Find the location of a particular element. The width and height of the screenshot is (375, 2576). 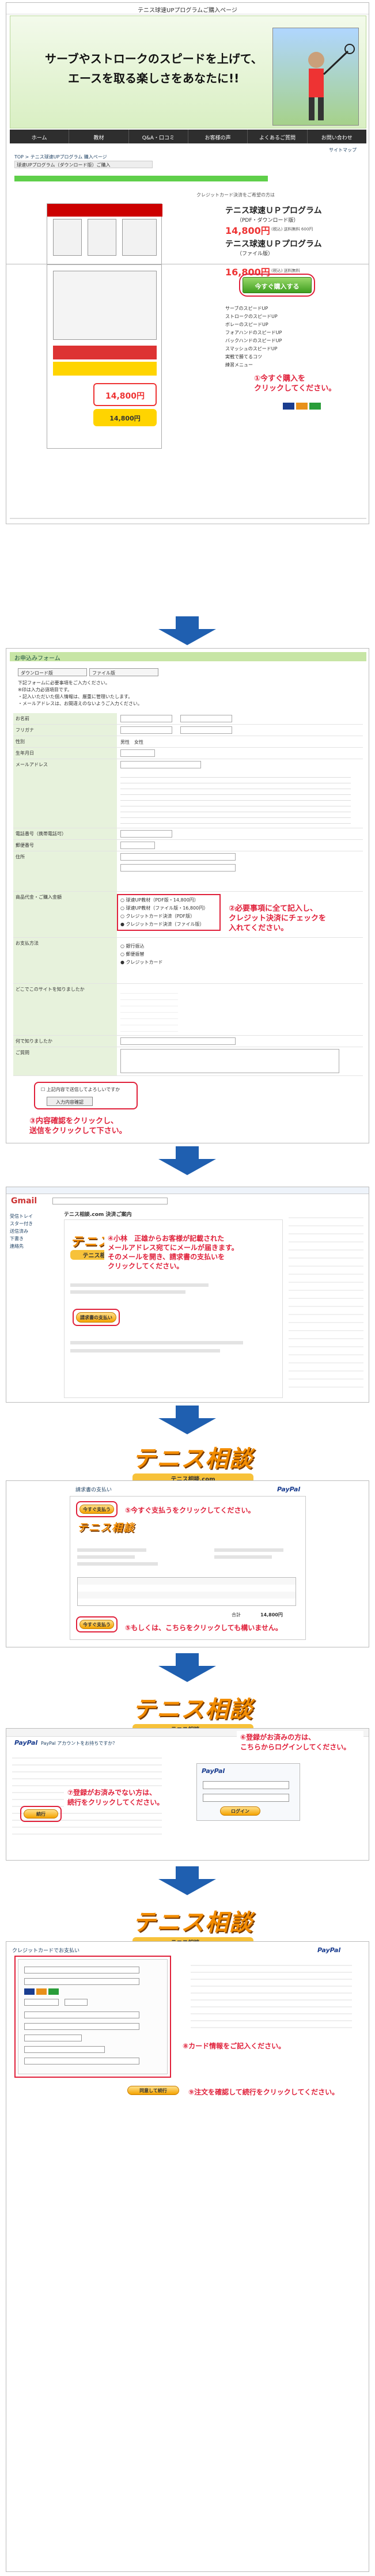

nav-contact: お問い合わせ is located at coordinates (337, 136).